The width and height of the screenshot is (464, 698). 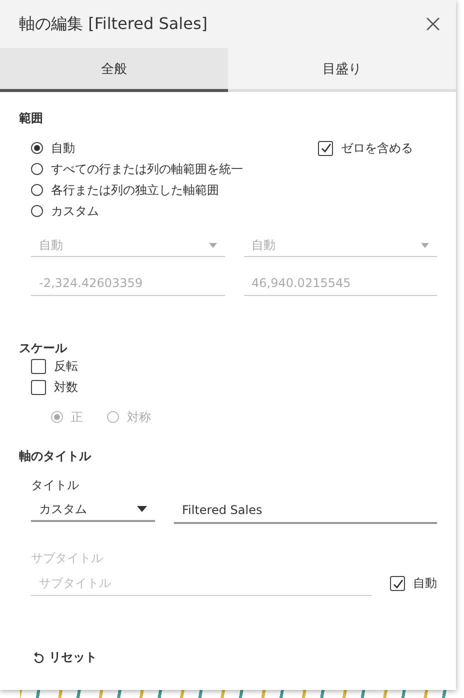 I want to click on section-heading: スケール, so click(x=43, y=348).